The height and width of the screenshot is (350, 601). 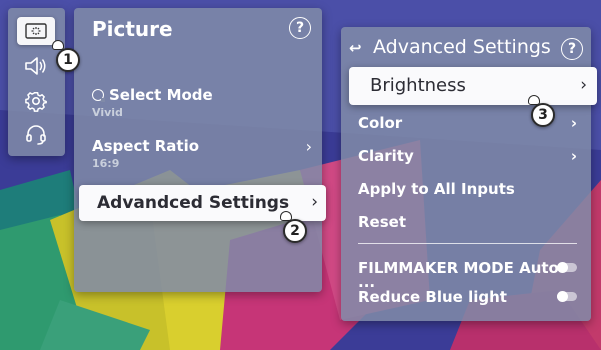 I want to click on menu-item-apply-to-all-inputs: Apply to All Inputs, so click(x=467, y=189).